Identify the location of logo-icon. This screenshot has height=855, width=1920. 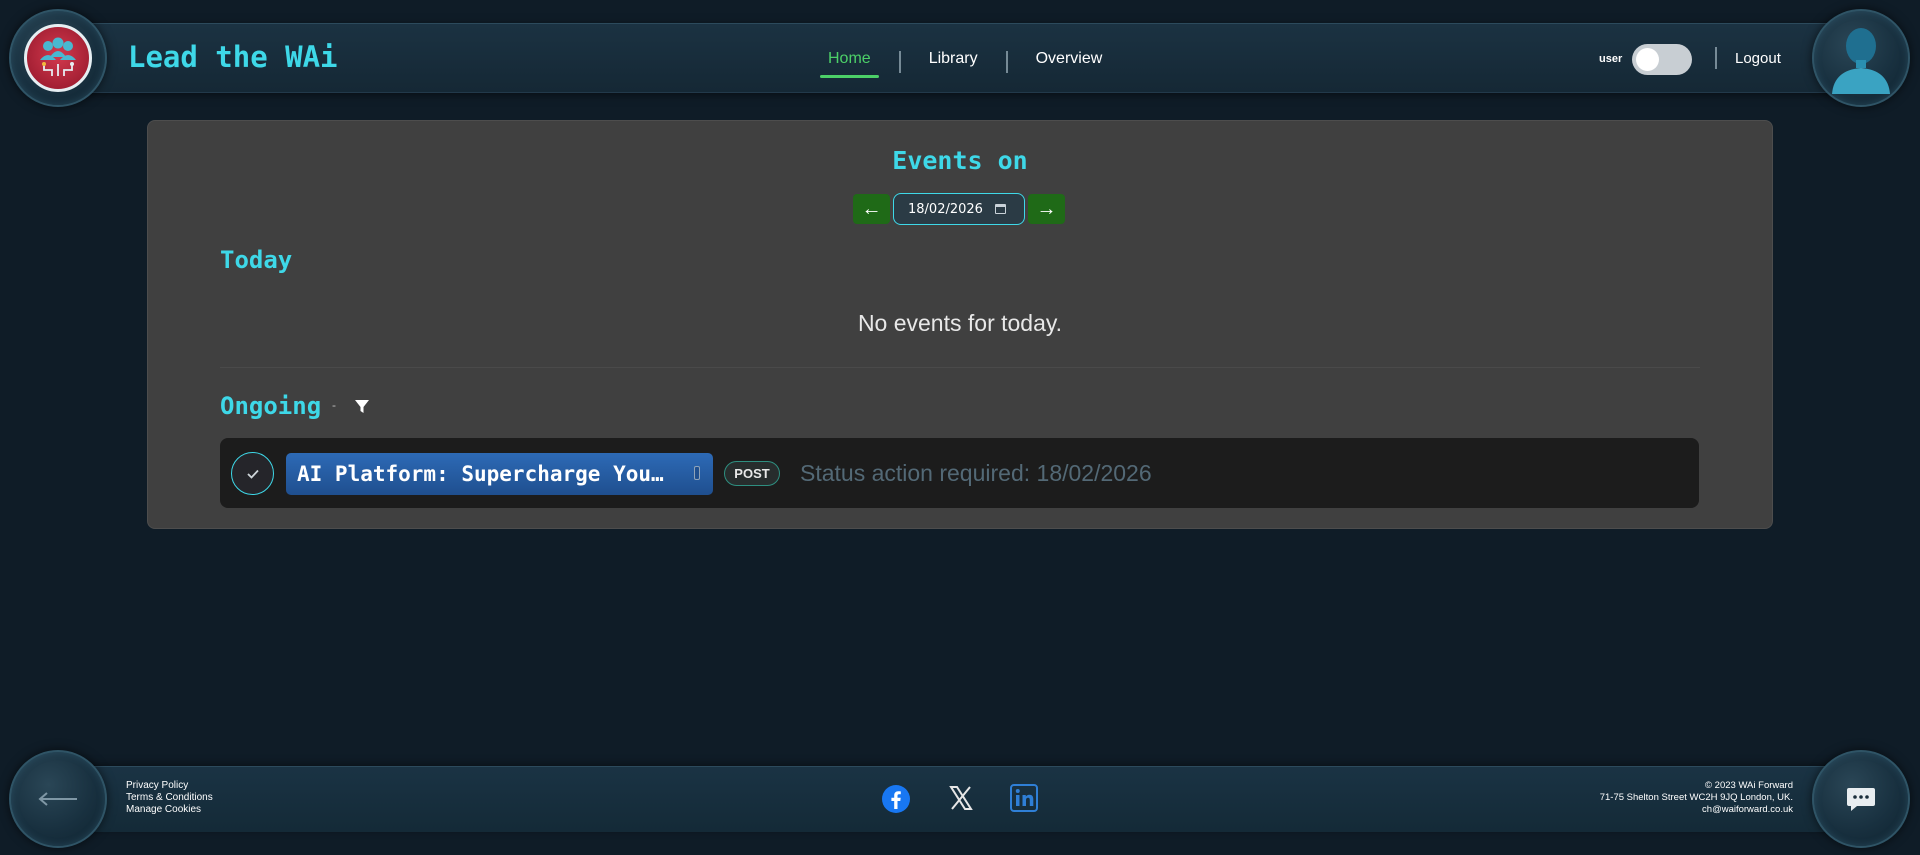
(58, 58).